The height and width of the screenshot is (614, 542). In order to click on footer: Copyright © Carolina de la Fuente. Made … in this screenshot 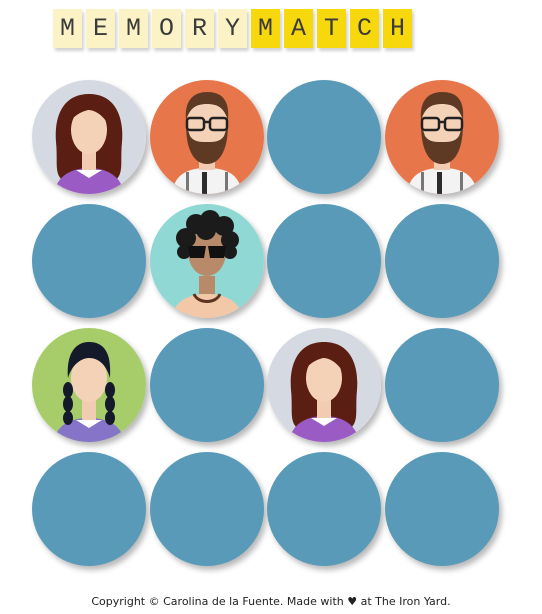, I will do `click(271, 601)`.